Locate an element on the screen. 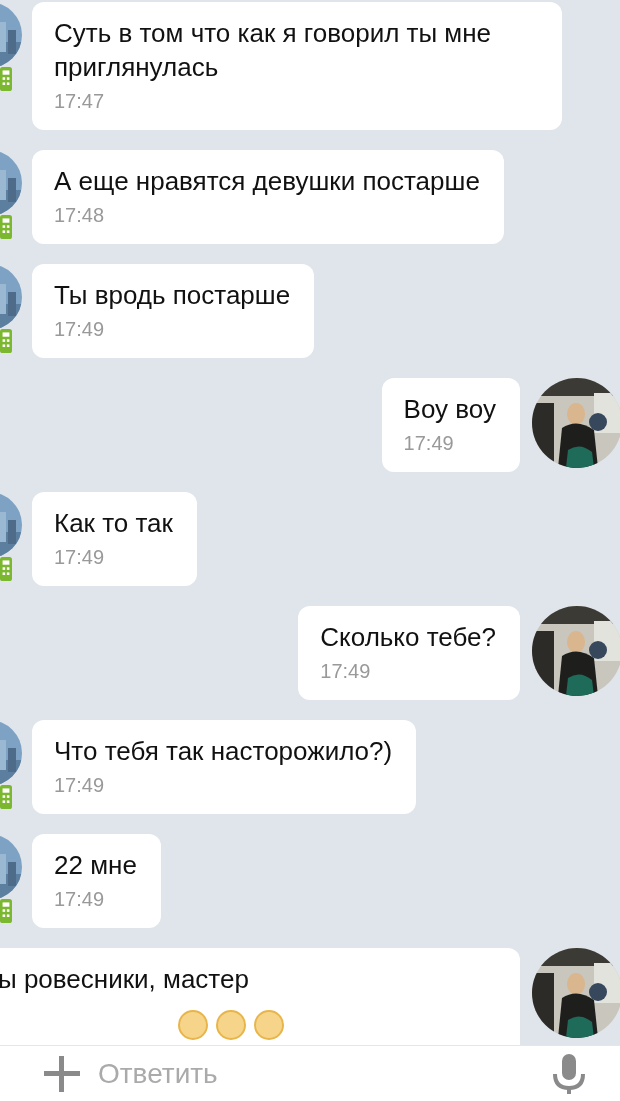 This screenshot has width=620, height=1101. plus-icon is located at coordinates (62, 1073).